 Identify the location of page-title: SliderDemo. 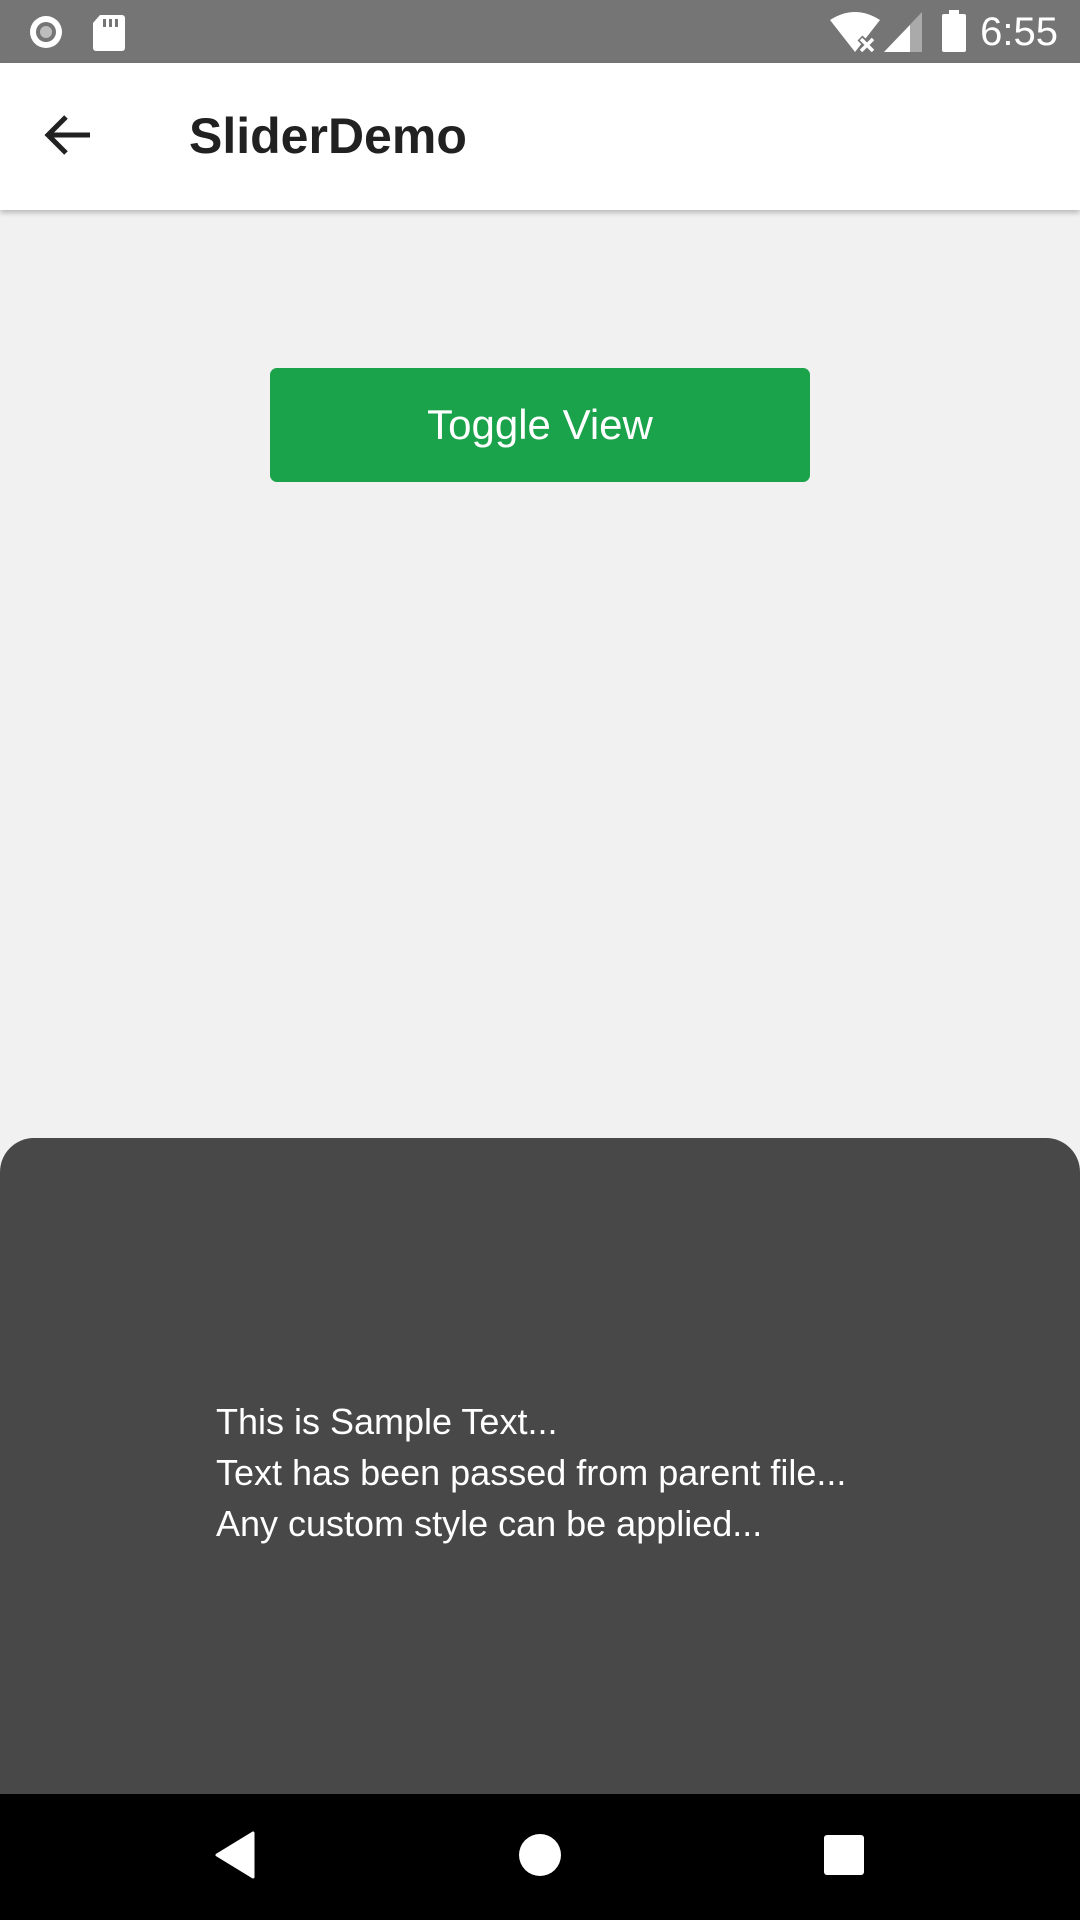
(328, 136).